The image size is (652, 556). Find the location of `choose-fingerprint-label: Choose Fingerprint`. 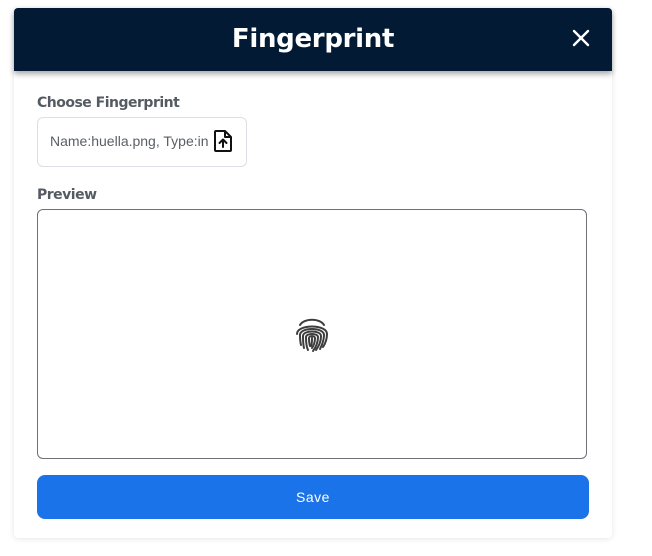

choose-fingerprint-label: Choose Fingerprint is located at coordinates (108, 103).